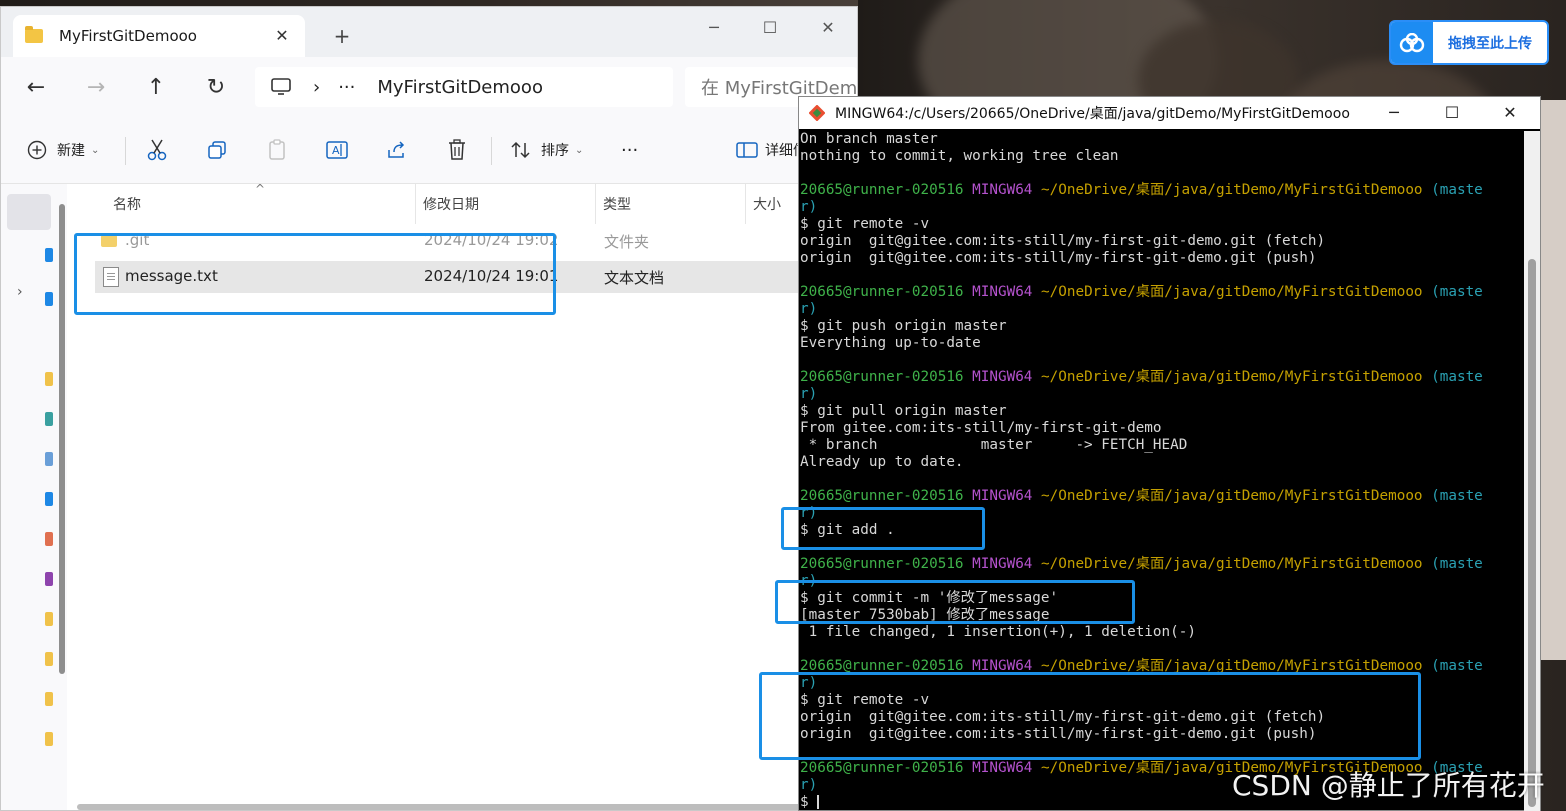 This screenshot has height=811, width=1566. I want to click on scissors-icon, so click(157, 150).